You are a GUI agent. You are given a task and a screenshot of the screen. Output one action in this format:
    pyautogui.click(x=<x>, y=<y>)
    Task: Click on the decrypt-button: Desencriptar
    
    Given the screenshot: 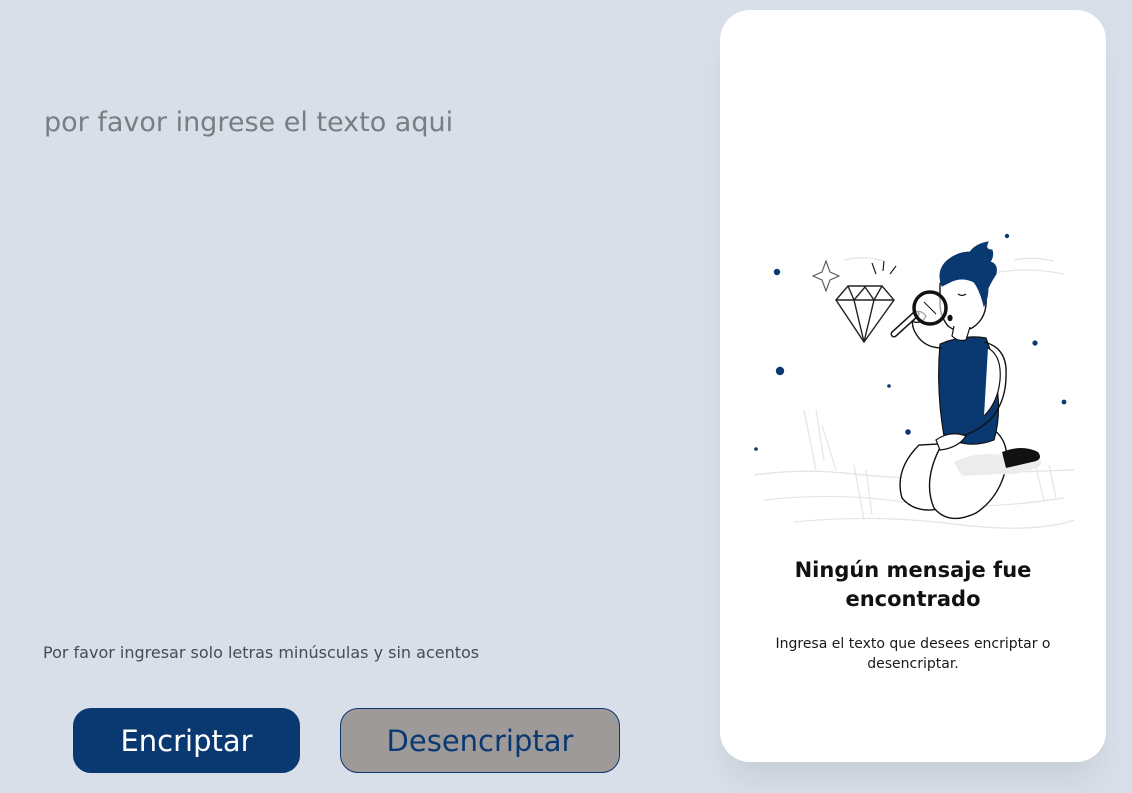 What is the action you would take?
    pyautogui.click(x=480, y=740)
    